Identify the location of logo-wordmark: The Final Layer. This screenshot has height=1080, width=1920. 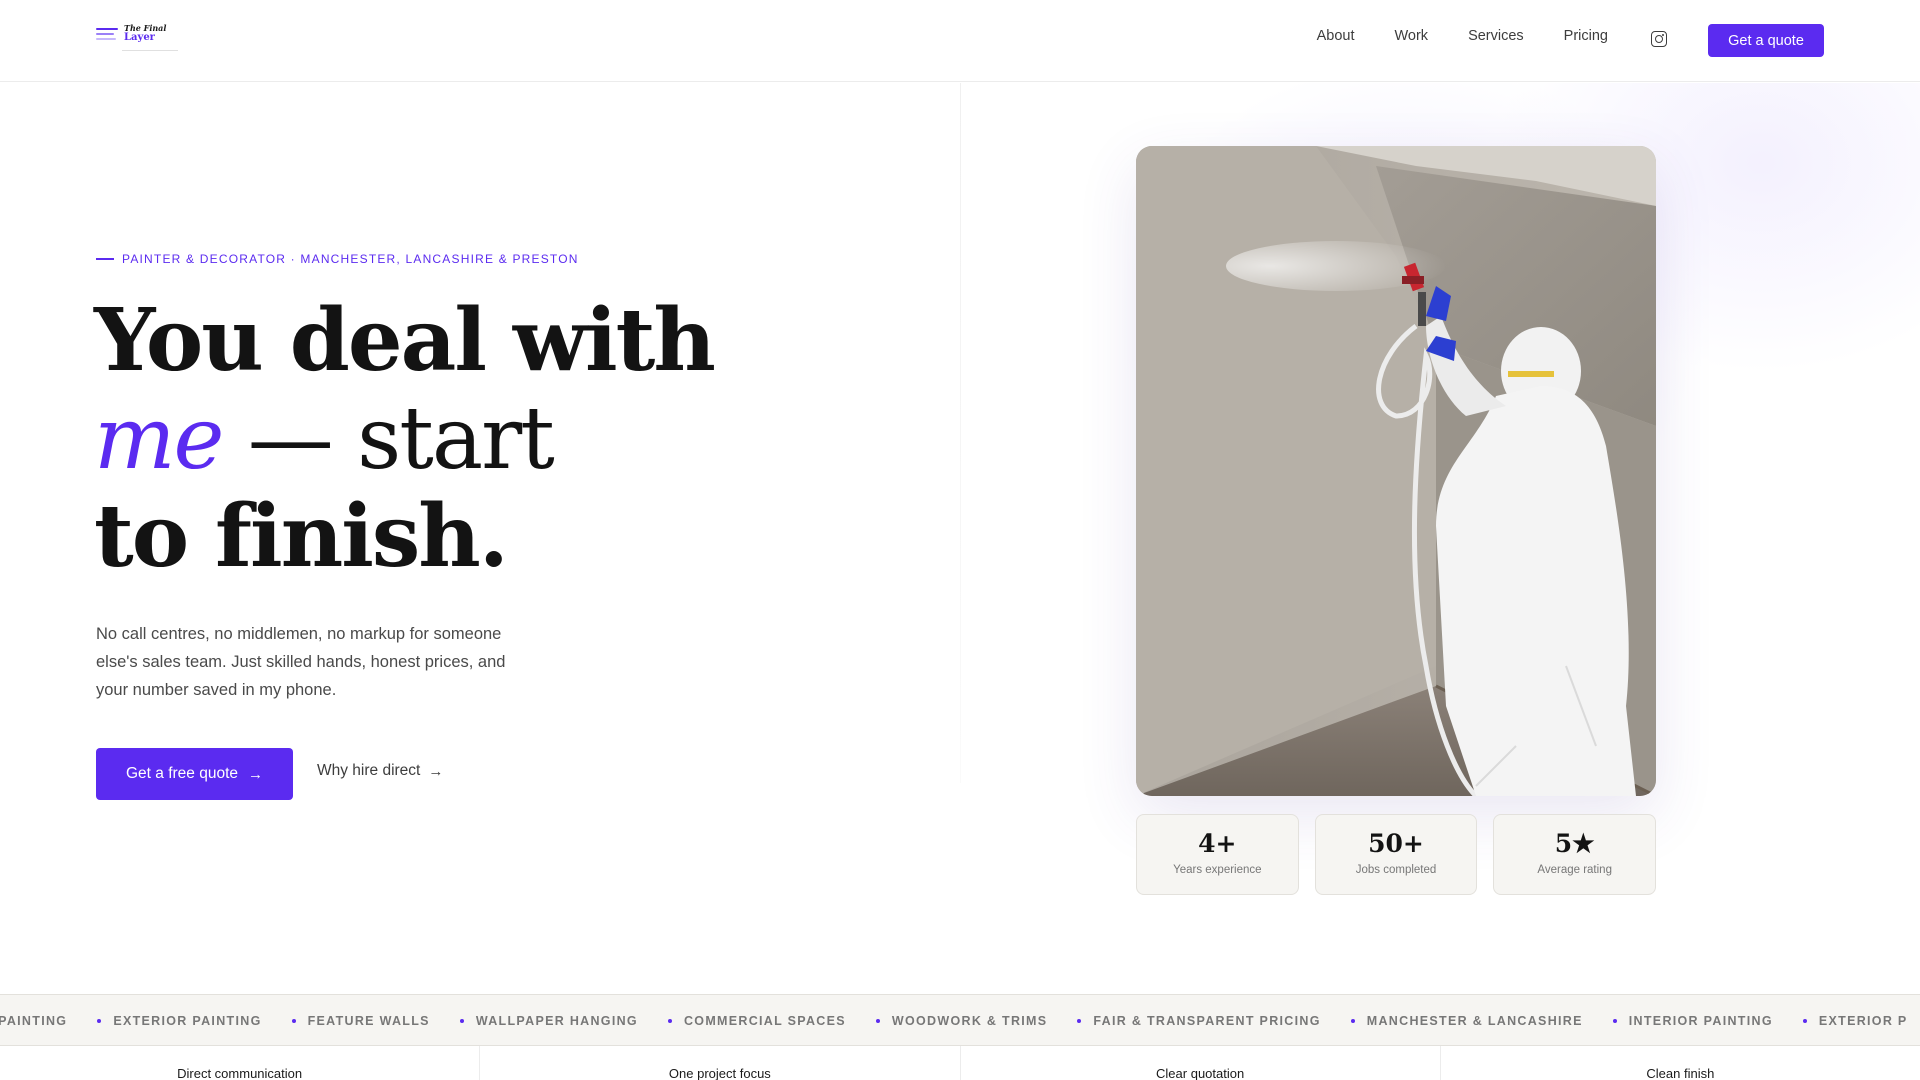
(145, 33).